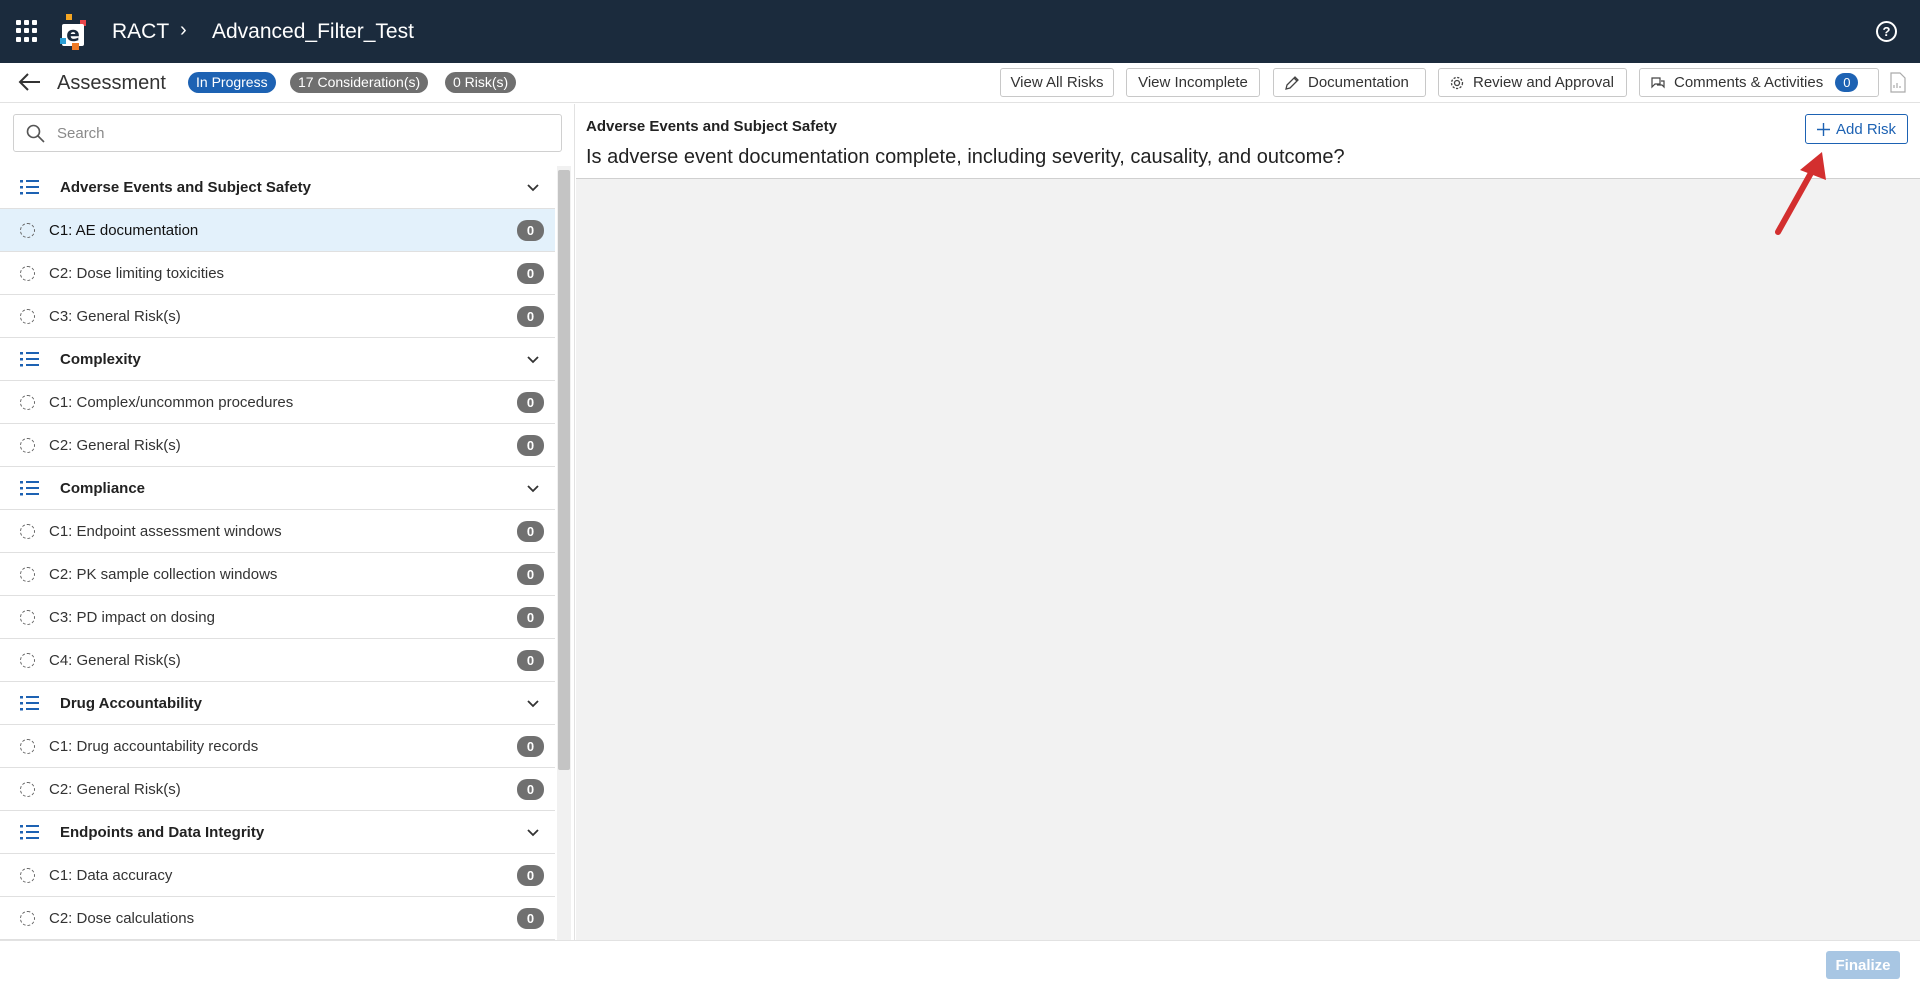 The width and height of the screenshot is (1920, 989). Describe the element at coordinates (1457, 82) in the screenshot. I see `gear-icon` at that location.